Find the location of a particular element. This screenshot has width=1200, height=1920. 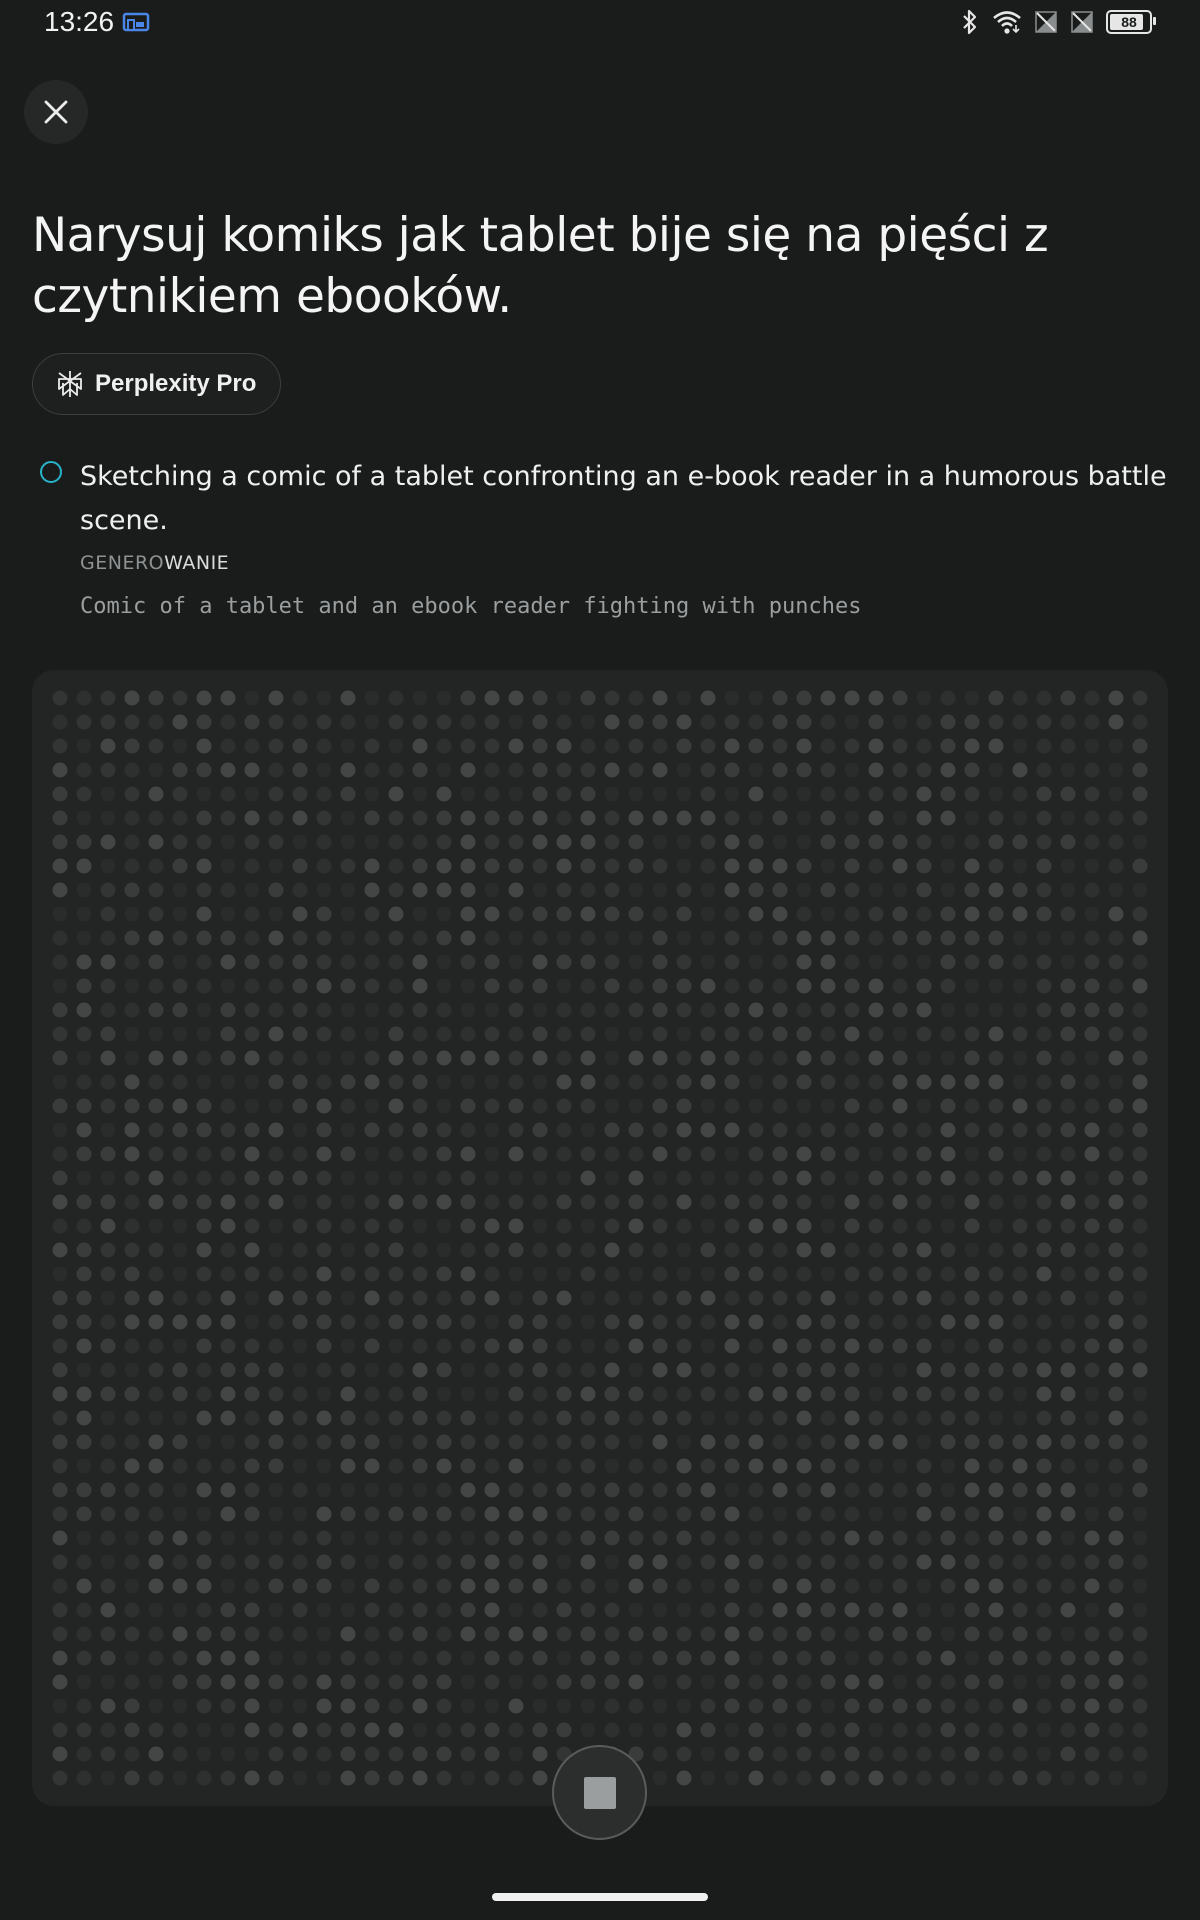

step-status: GENEROWANIE is located at coordinates (154, 563).